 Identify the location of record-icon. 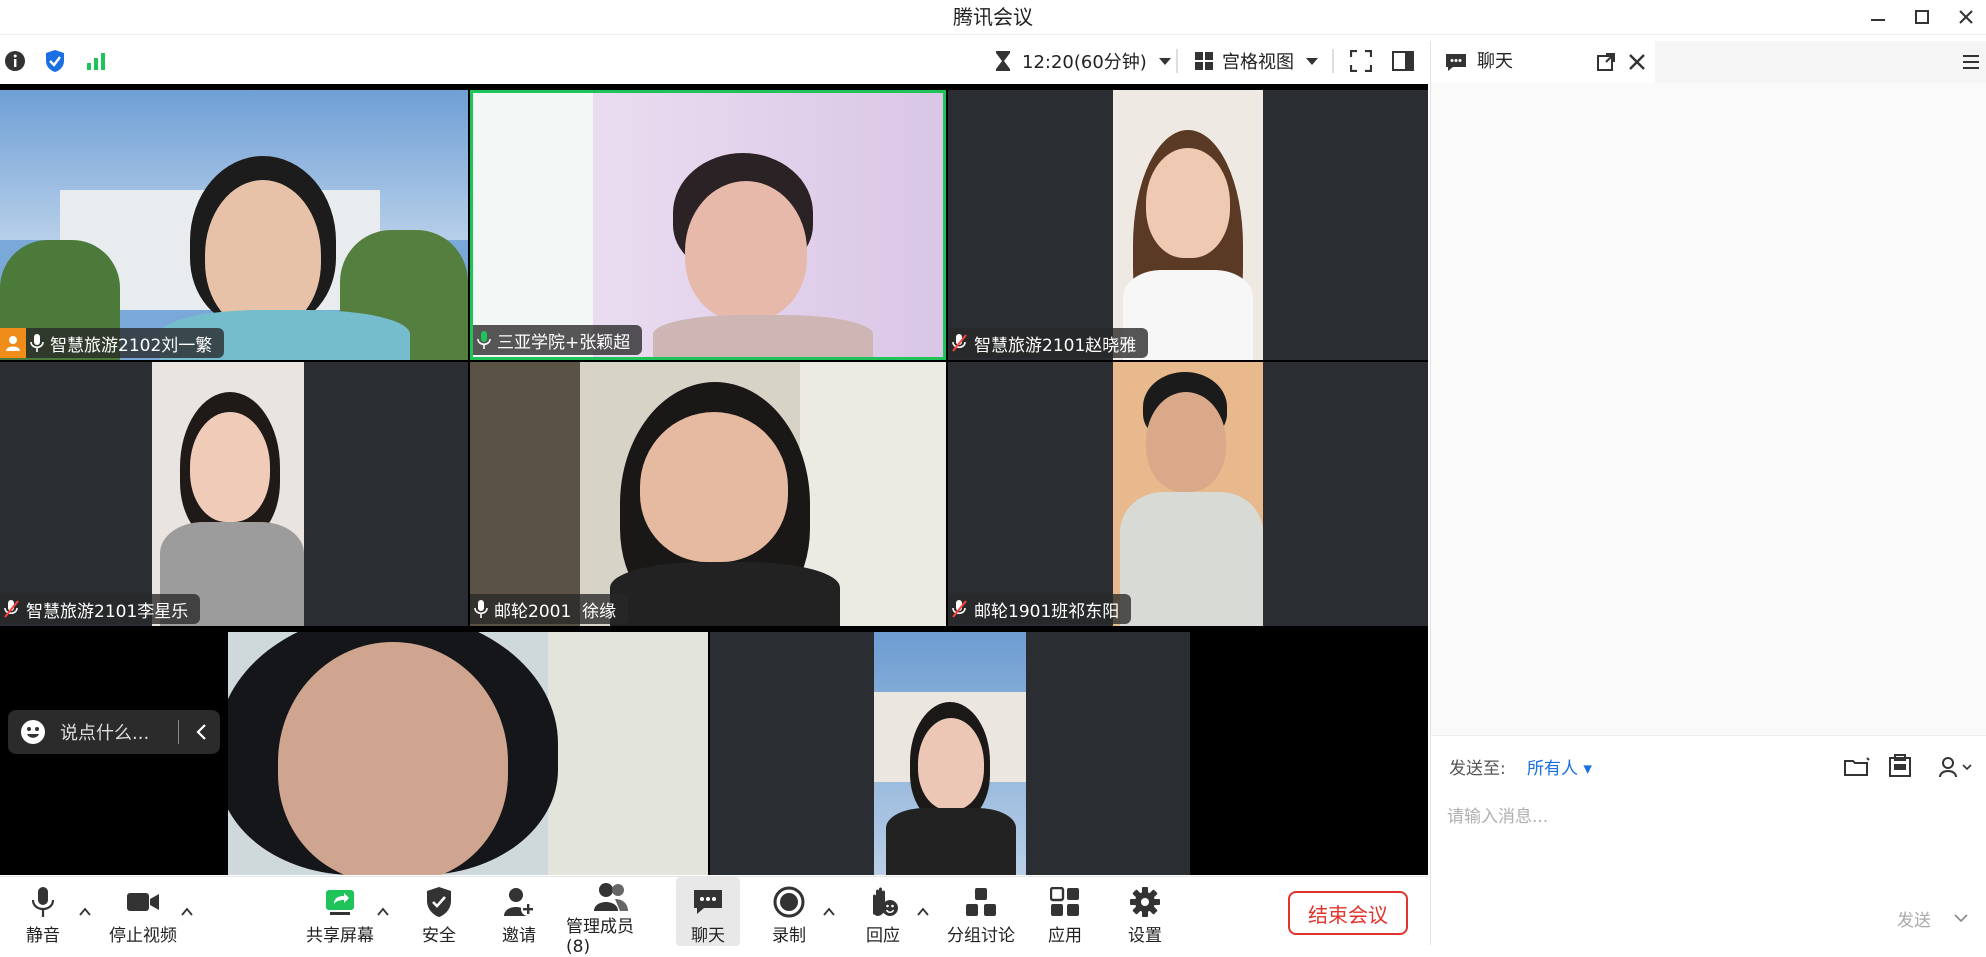
(789, 901).